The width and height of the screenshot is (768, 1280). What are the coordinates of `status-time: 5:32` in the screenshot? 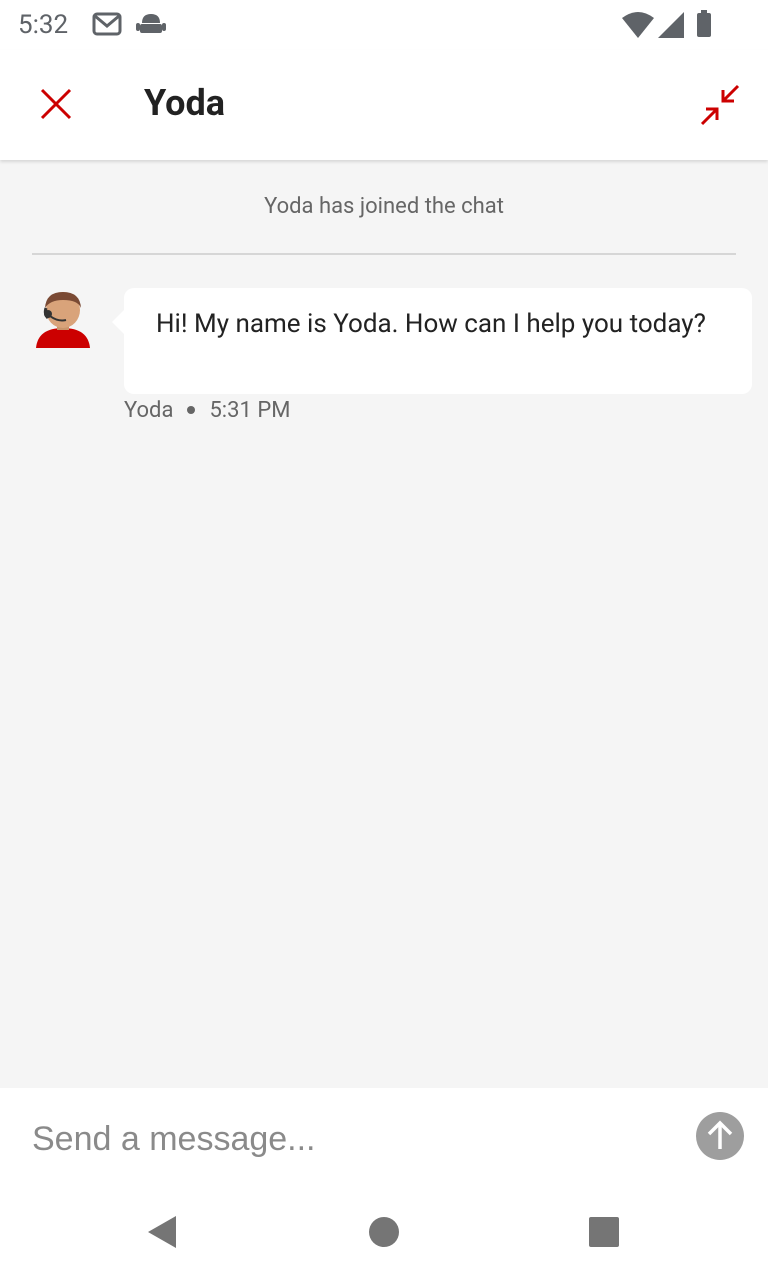 It's located at (43, 25).